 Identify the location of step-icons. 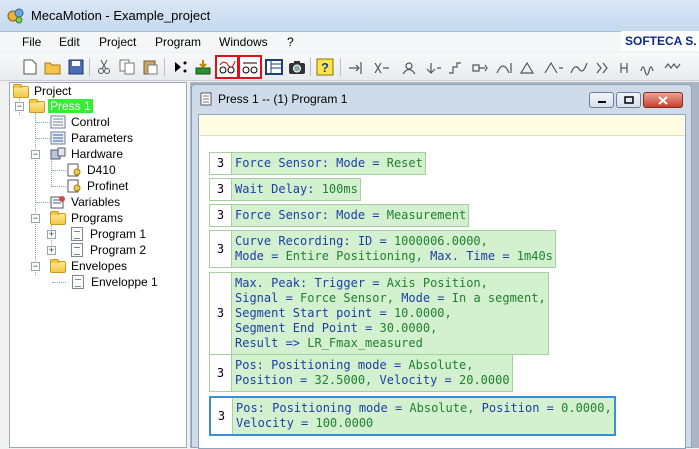
(520, 68).